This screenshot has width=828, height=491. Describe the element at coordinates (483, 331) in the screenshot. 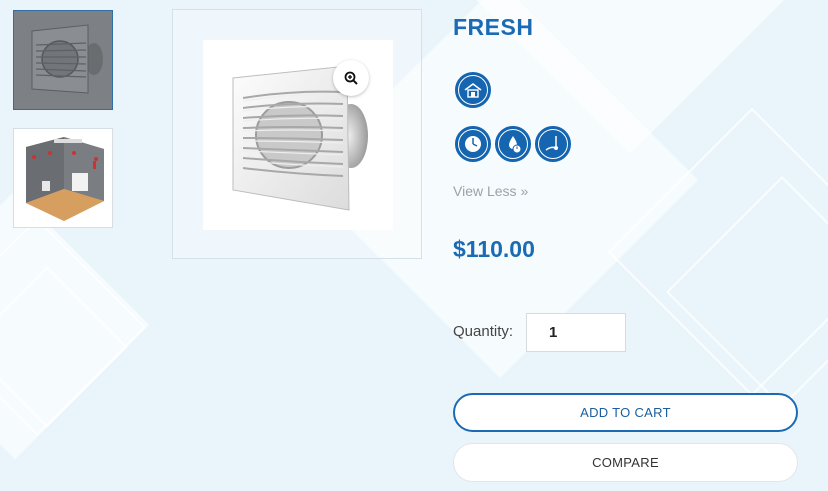

I see `quantity-label: Quantity:` at that location.